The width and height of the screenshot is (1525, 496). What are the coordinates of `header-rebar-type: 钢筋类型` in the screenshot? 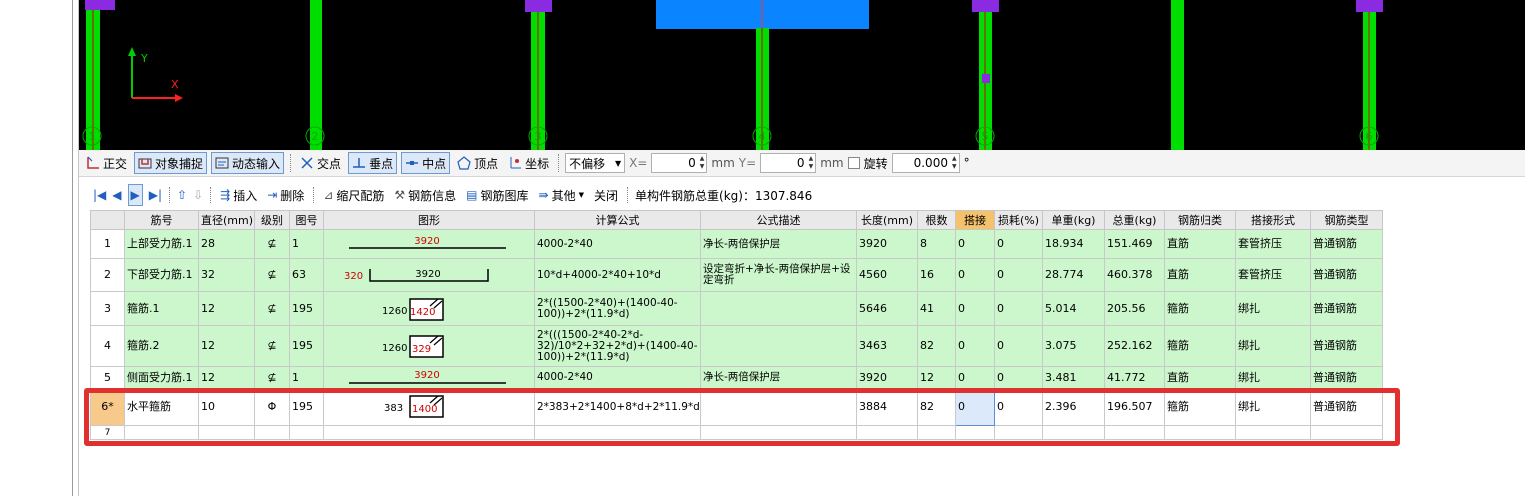 It's located at (1346, 220).